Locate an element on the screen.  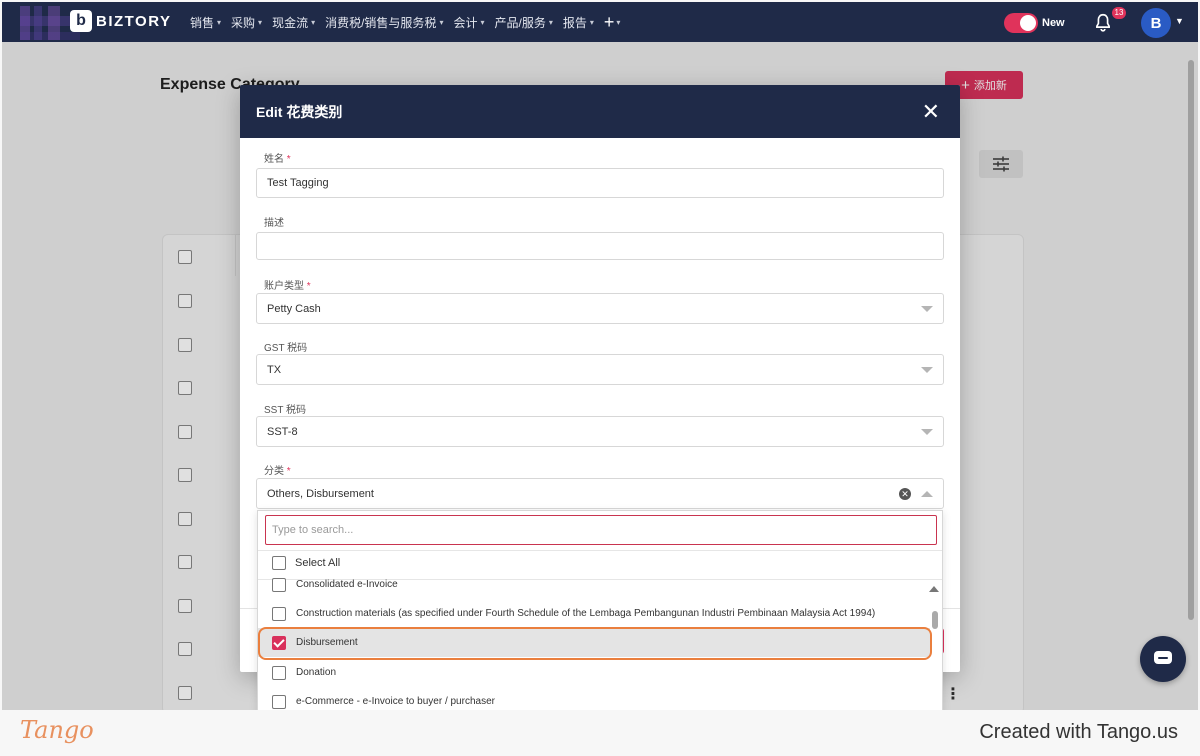
brand-logo: b BIZTORY is located at coordinates (121, 21).